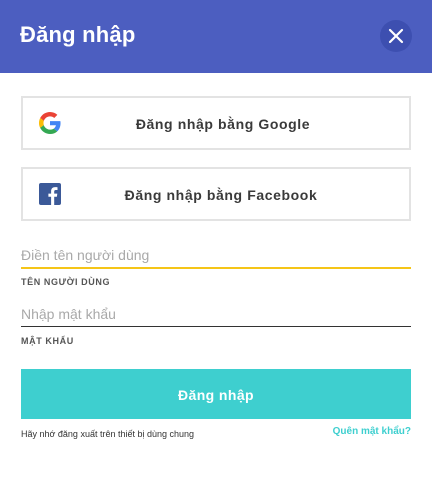 This screenshot has height=479, width=432. I want to click on login-button: Đăng nhập, so click(216, 394).